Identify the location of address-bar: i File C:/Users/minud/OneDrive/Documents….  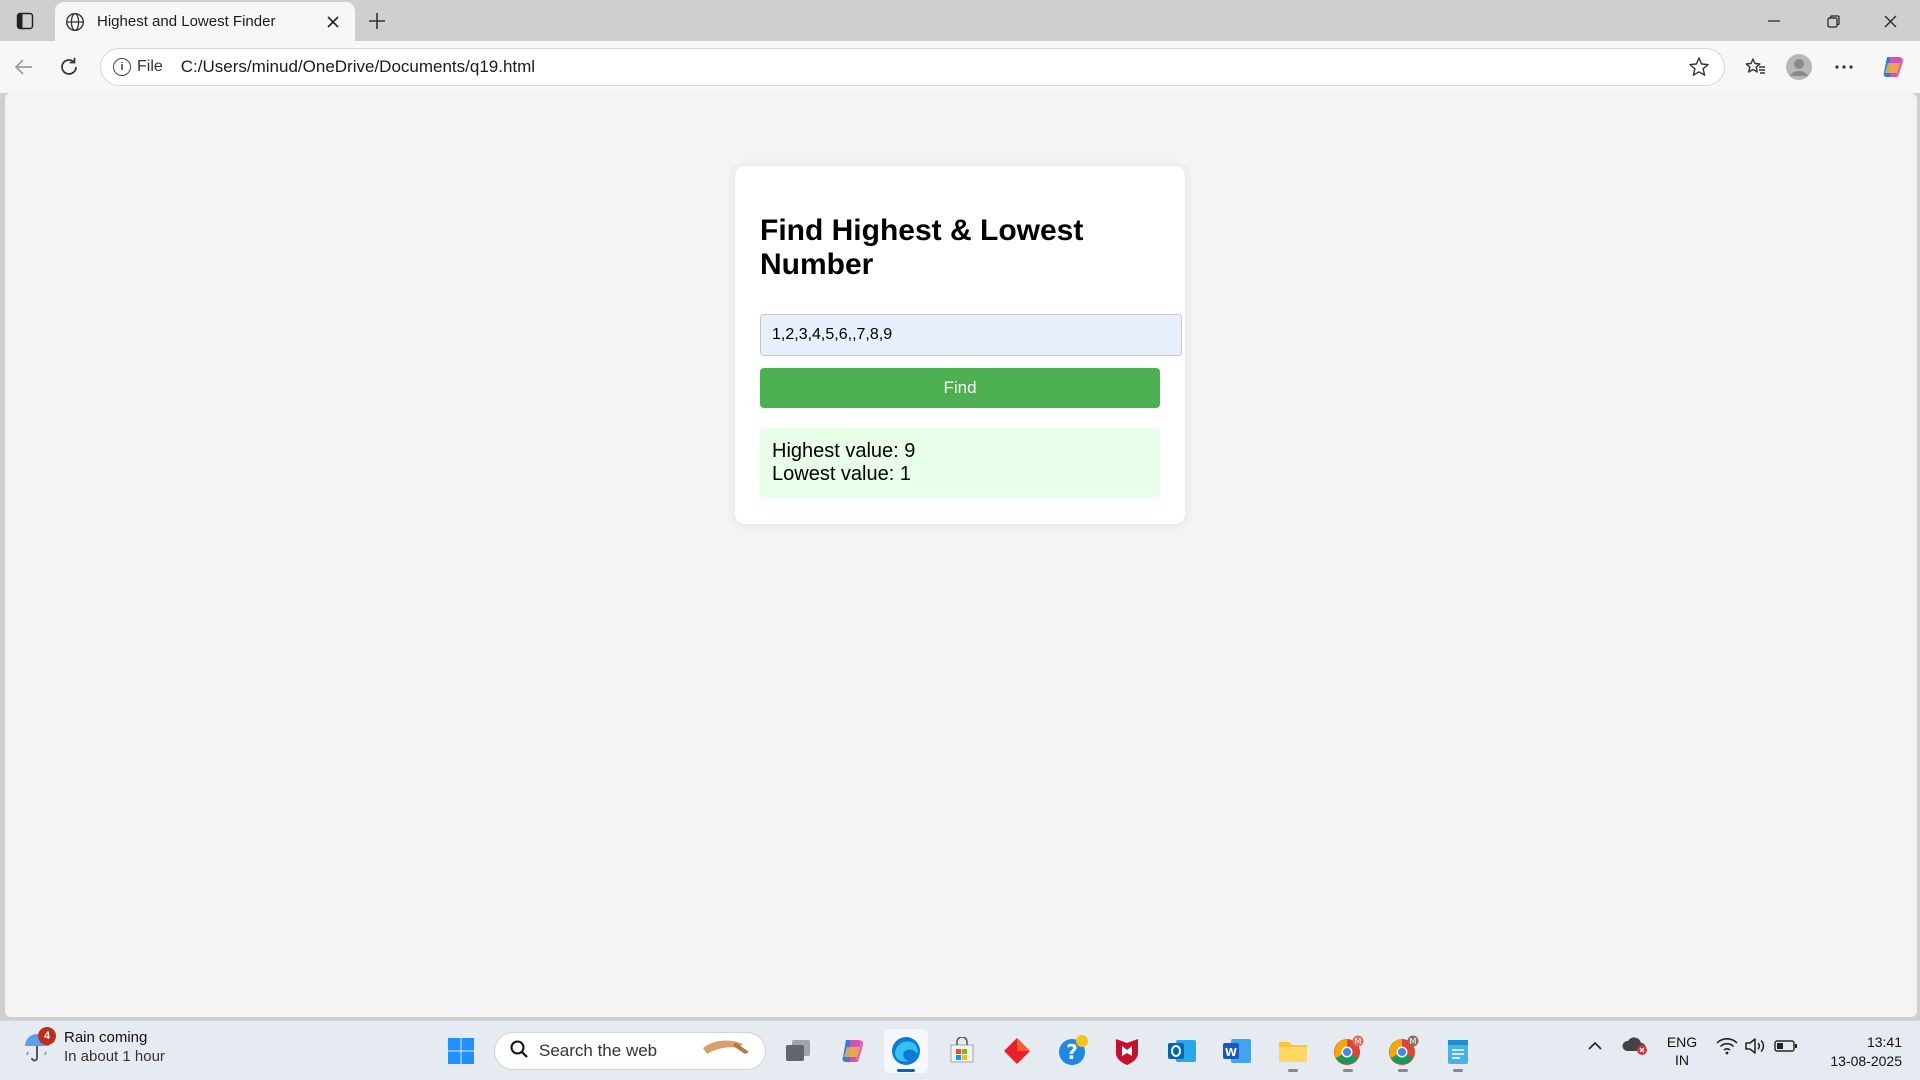
(912, 67).